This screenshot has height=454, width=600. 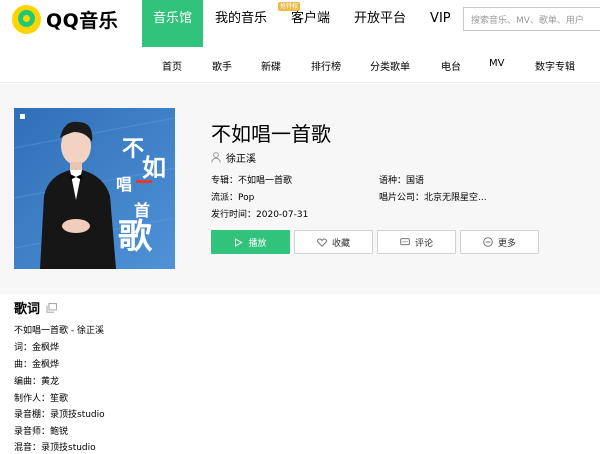 I want to click on lyric-line: 不如唱一首歌 - 徐正溪, so click(x=59, y=331).